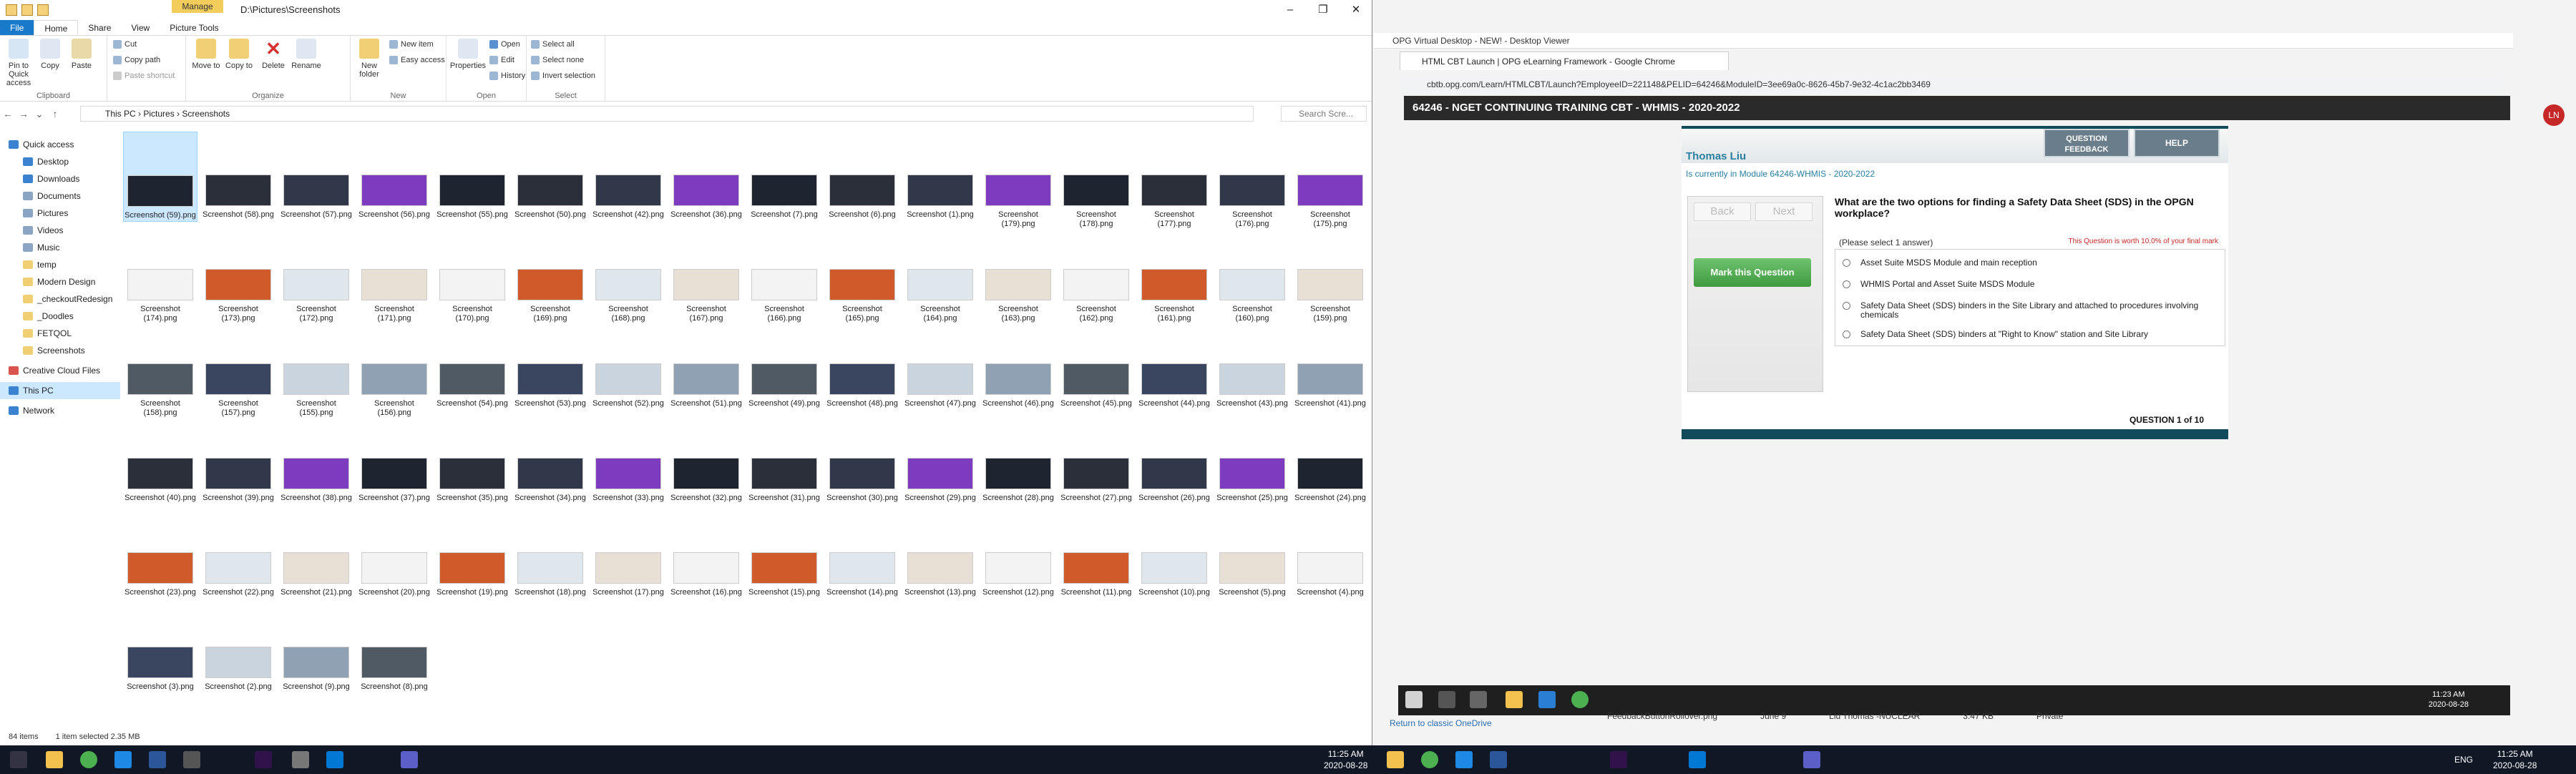 The height and width of the screenshot is (774, 2576). I want to click on copy-path-button: Copy path, so click(136, 60).